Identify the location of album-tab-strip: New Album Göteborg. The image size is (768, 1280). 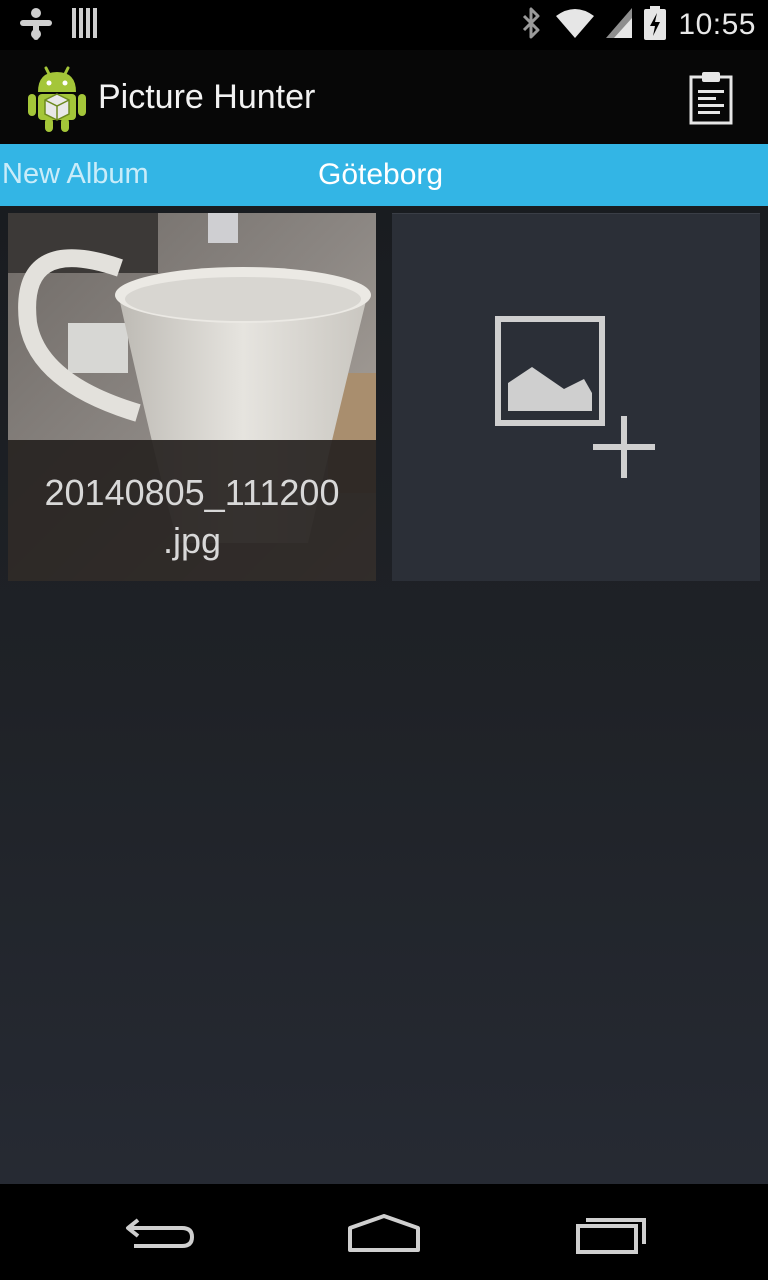
(384, 175).